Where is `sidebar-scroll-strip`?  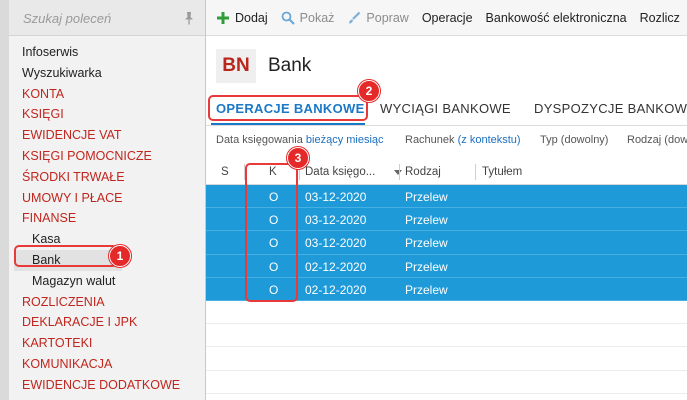
sidebar-scroll-strip is located at coordinates (4, 200).